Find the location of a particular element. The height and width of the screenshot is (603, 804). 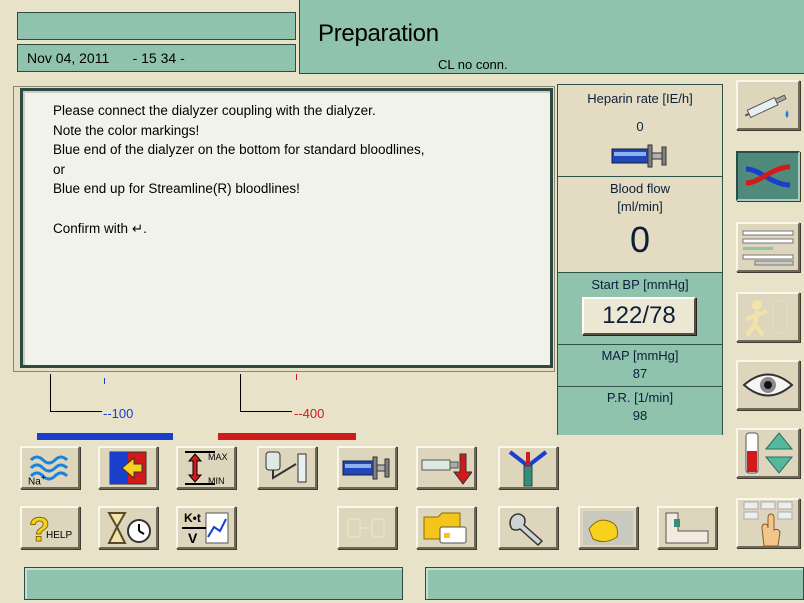

start-bp-section: Start BP [mmHg] 122/78 is located at coordinates (640, 309).